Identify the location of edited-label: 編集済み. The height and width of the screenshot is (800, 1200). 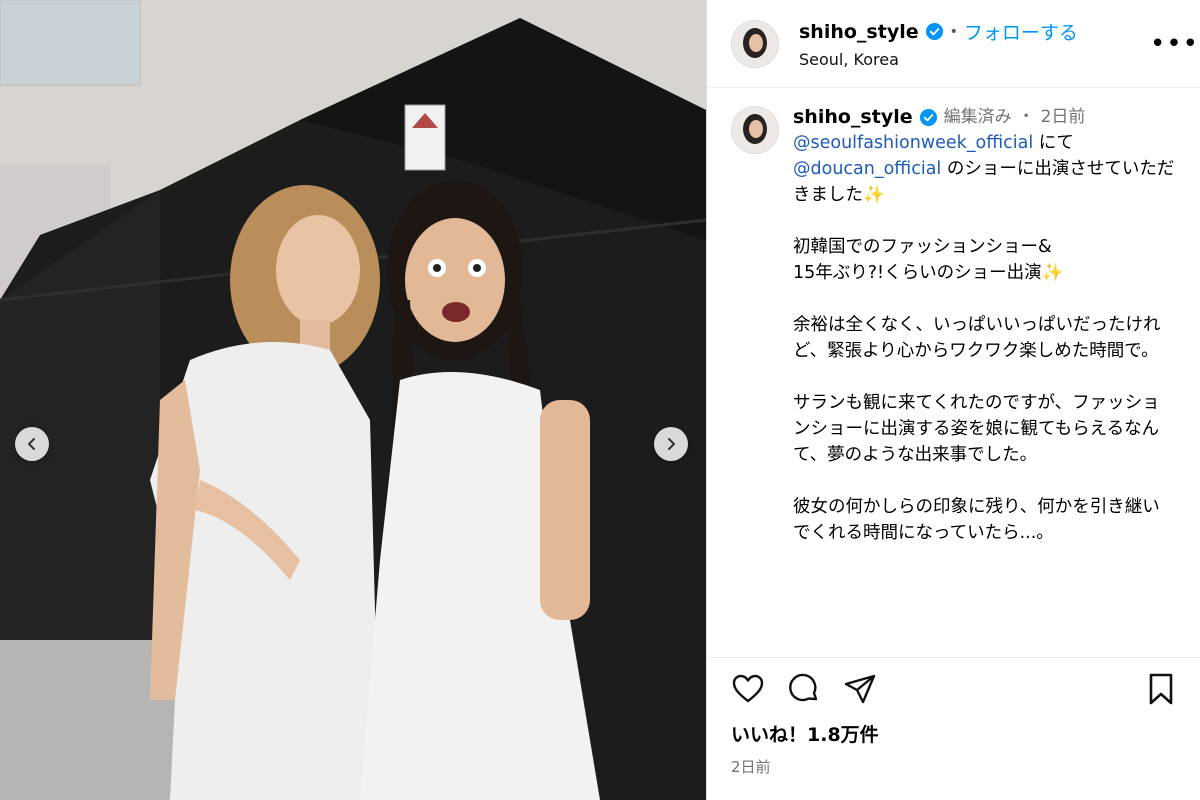
(977, 117).